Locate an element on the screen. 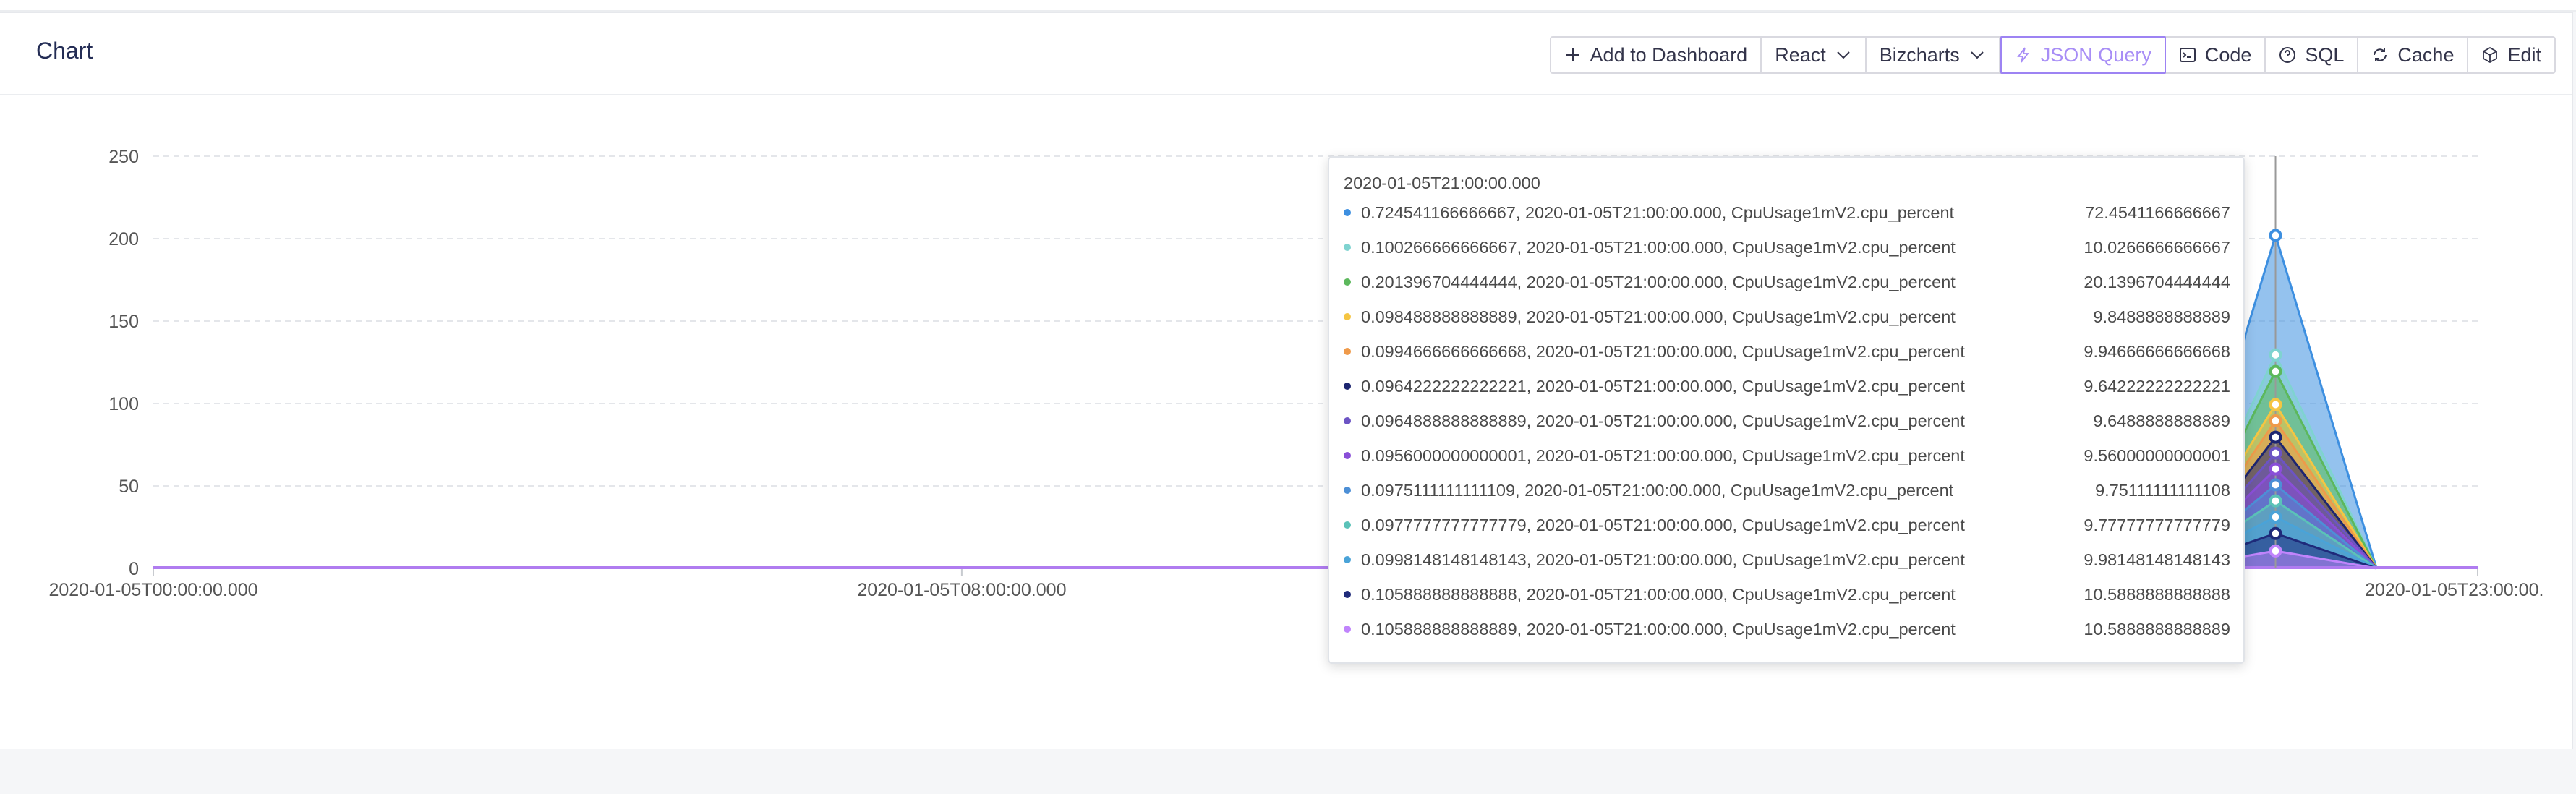 The height and width of the screenshot is (794, 2576). y-tick-label: 100 is located at coordinates (124, 404).